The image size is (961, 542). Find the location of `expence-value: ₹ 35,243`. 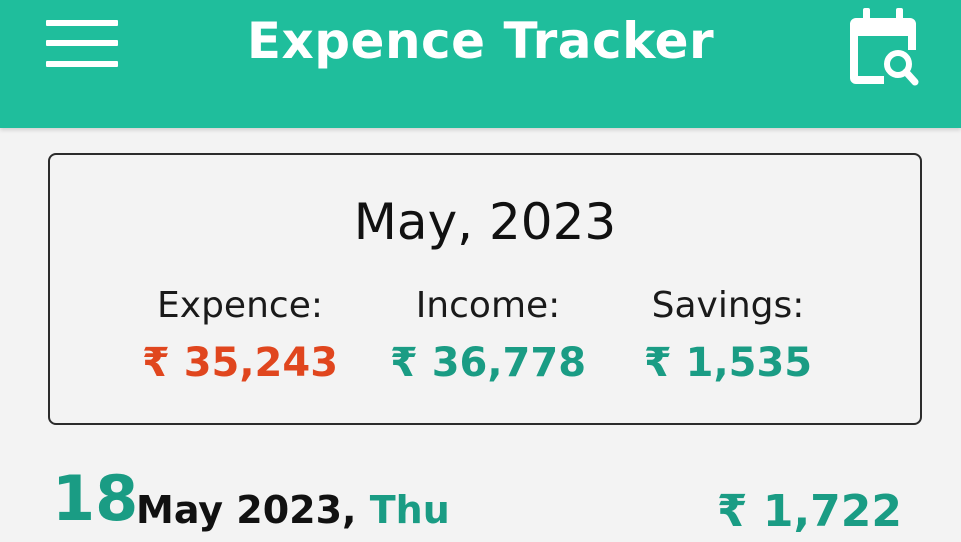

expence-value: ₹ 35,243 is located at coordinates (240, 363).